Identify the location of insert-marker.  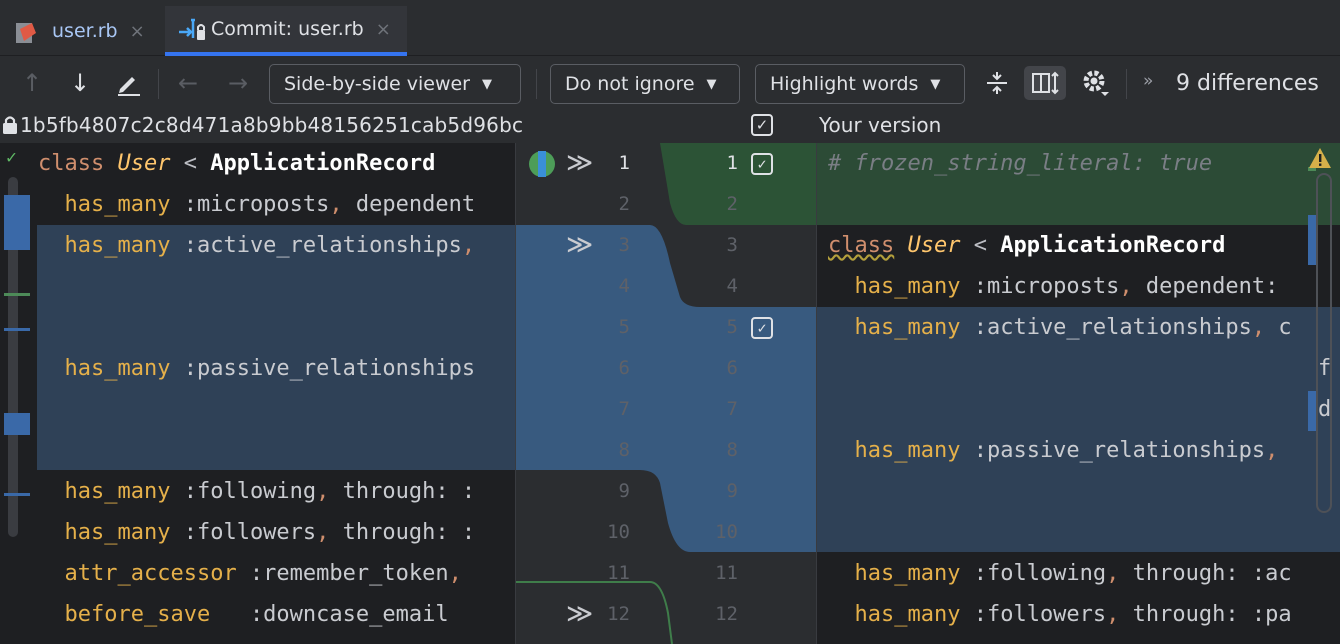
(17, 294).